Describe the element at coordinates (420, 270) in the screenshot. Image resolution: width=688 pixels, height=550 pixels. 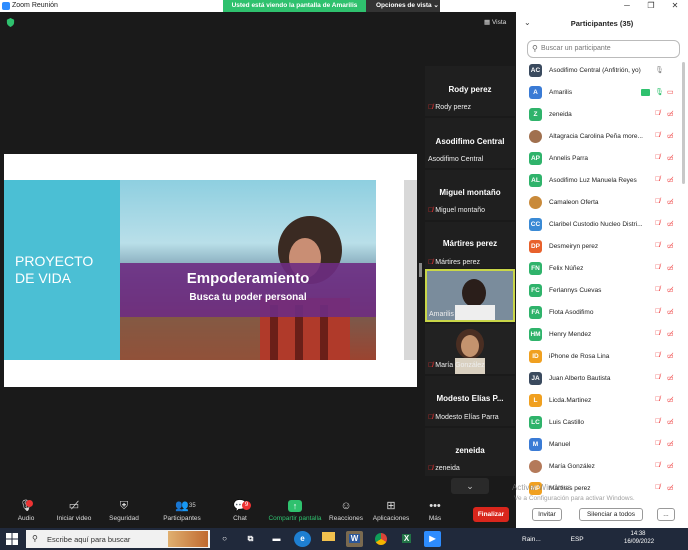
I see `splitter-handle` at that location.